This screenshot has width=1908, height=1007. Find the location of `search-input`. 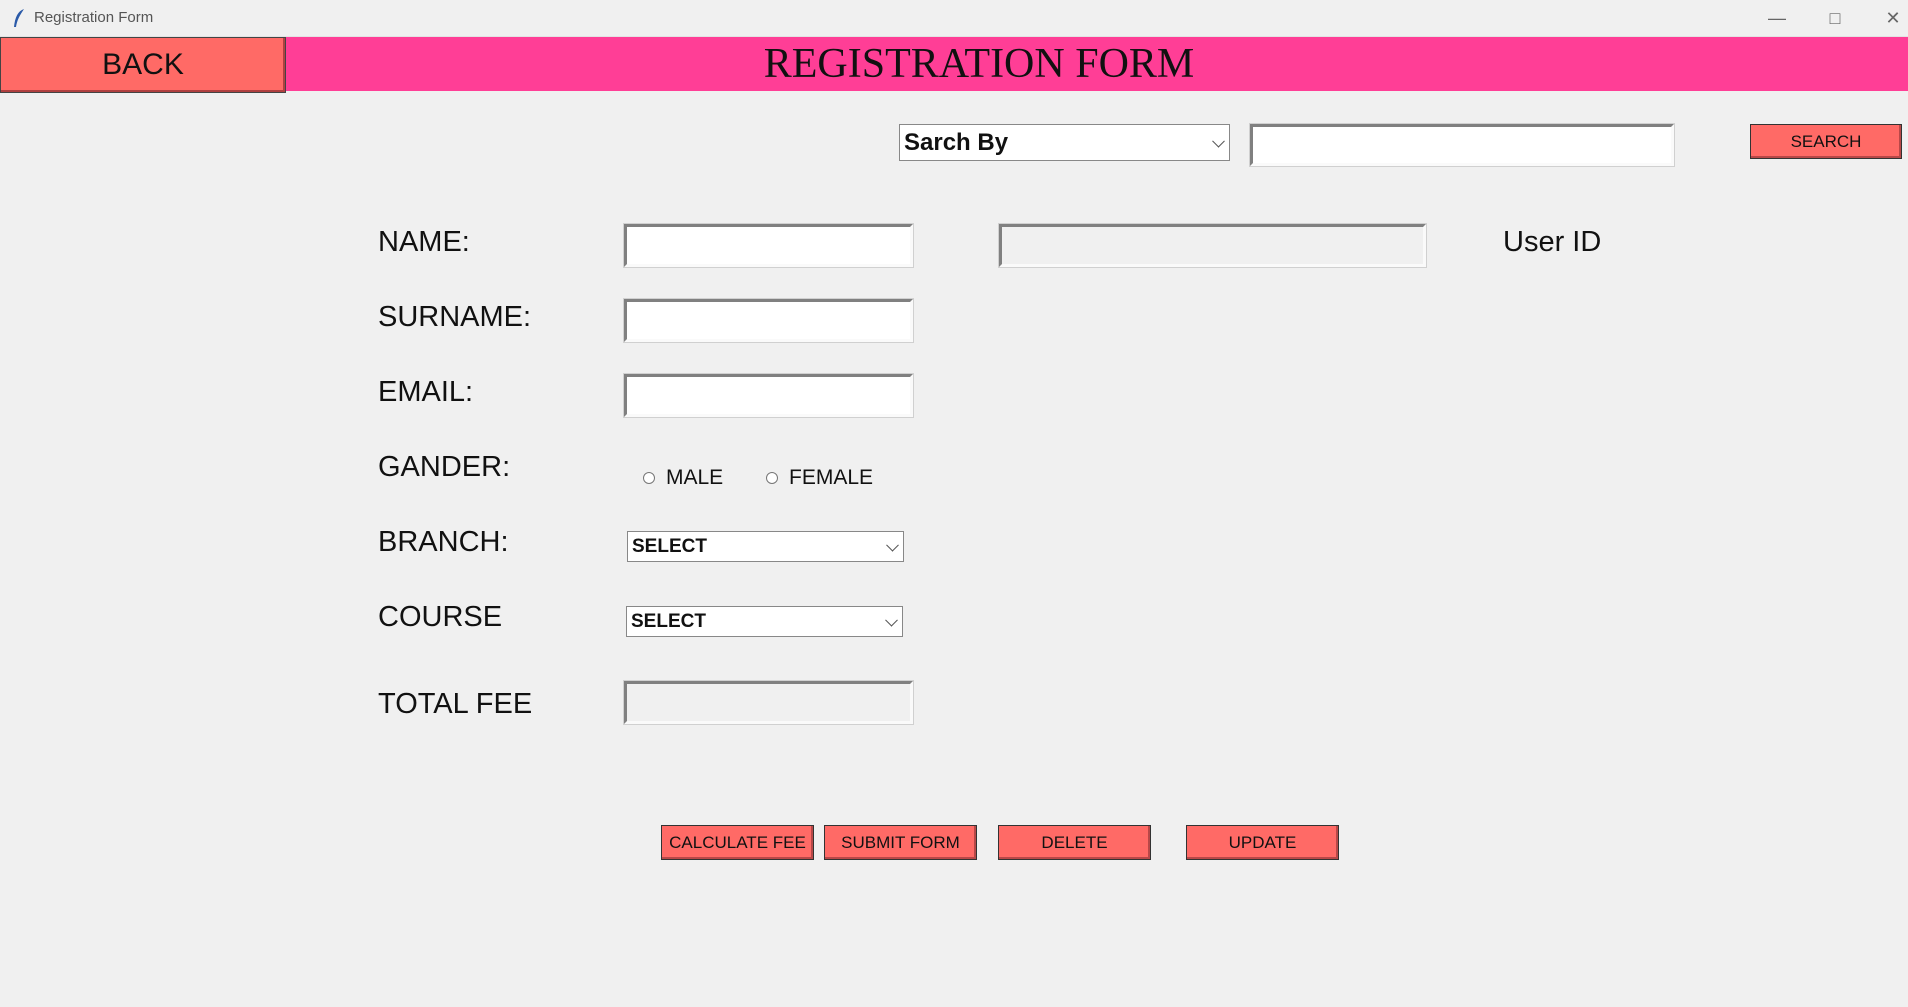

search-input is located at coordinates (1462, 145).